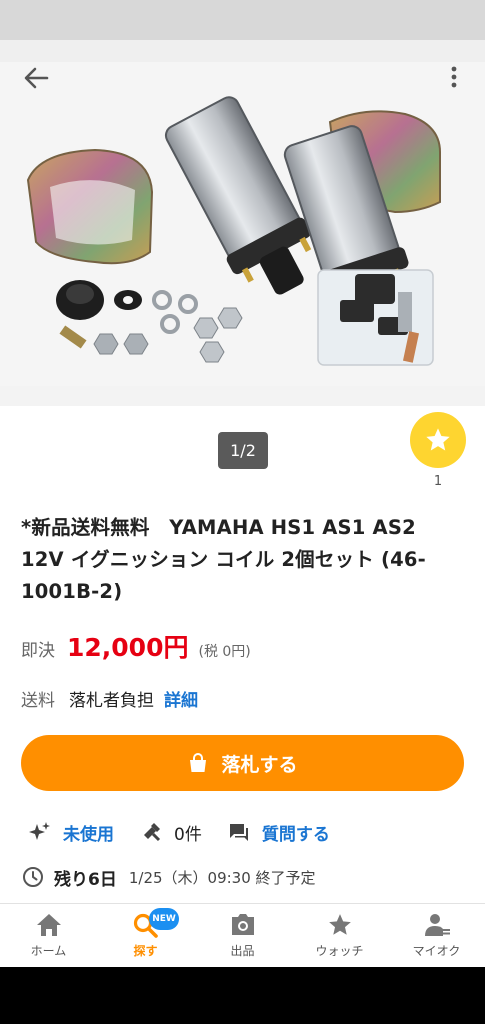  Describe the element at coordinates (164, 919) in the screenshot. I see `new-badge: NEW` at that location.